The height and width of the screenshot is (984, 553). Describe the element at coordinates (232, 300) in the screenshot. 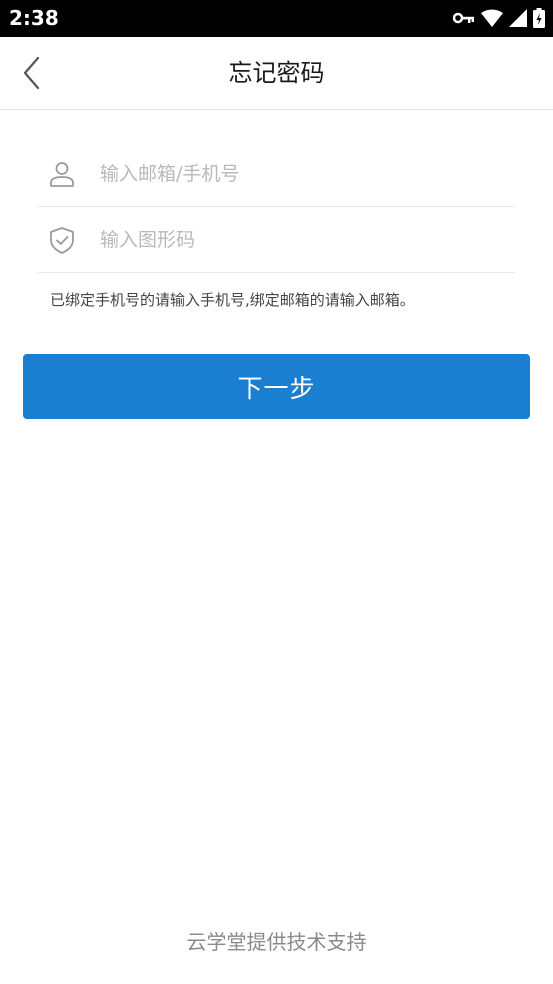

I see `hint-text: 已绑定手机号的请输入手机号,绑定邮箱的请输入邮箱。` at that location.